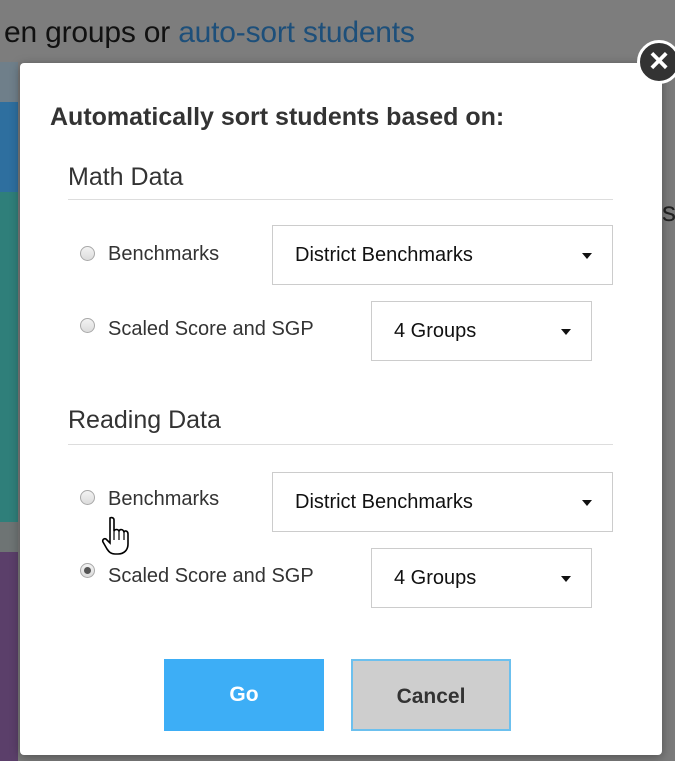 The image size is (675, 761). I want to click on select-math-scaled-score: 4 Groups, so click(481, 331).